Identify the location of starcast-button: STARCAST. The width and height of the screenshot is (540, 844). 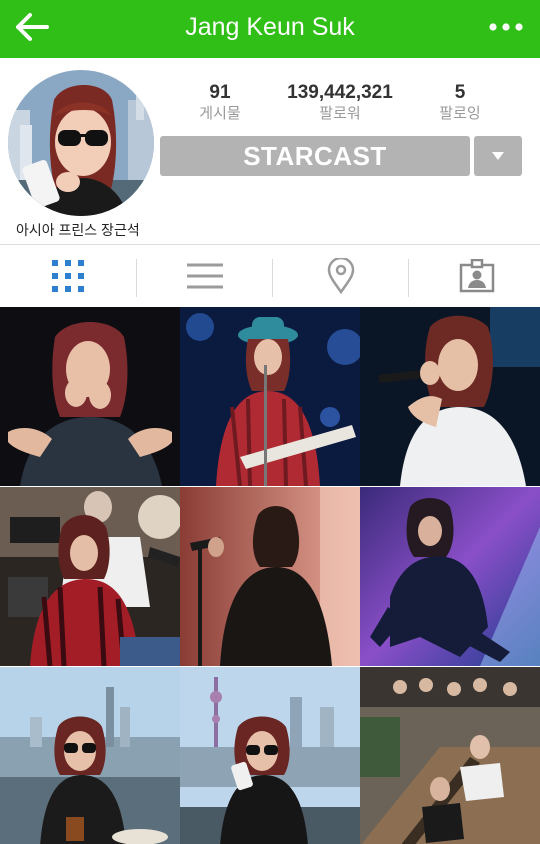
(315, 156).